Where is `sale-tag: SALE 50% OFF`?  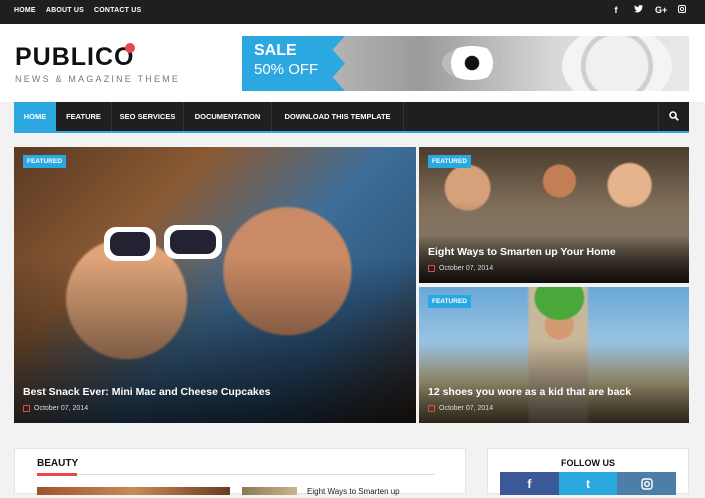 sale-tag: SALE 50% OFF is located at coordinates (293, 63).